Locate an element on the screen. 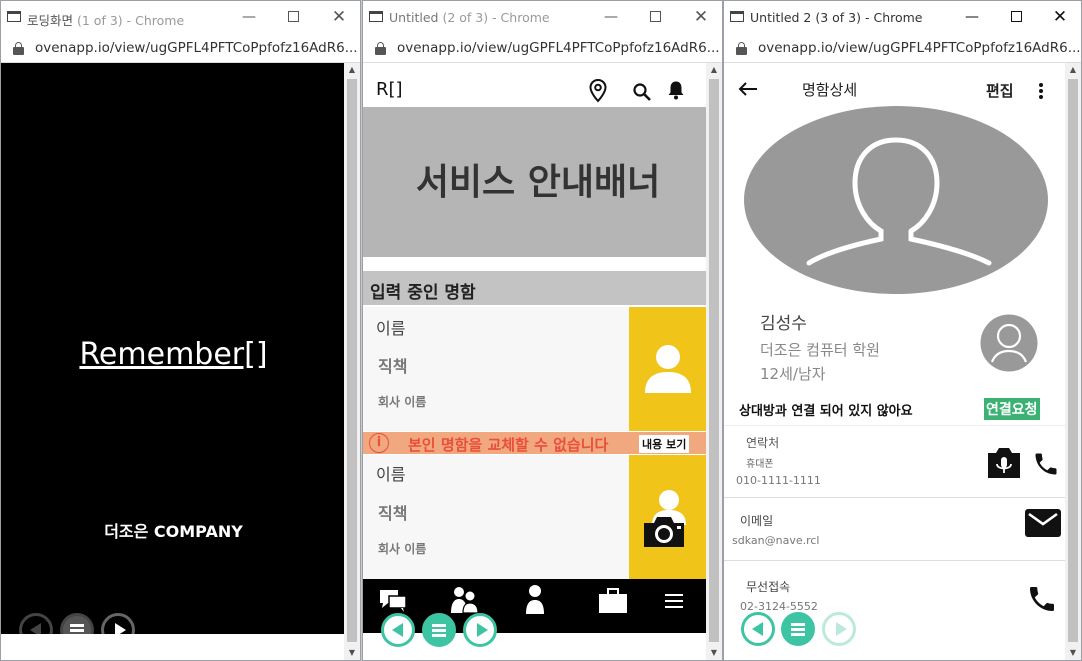 The image size is (1082, 661). person-organization: 더조은 컴퓨터 학원 is located at coordinates (820, 350).